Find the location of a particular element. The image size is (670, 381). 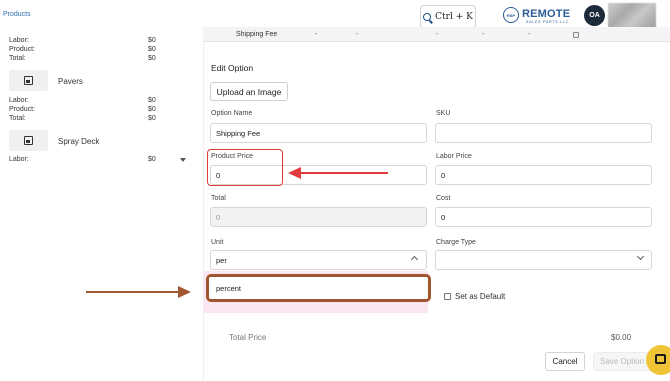

company-logo-subtitle: SALES PARTS LLC is located at coordinates (547, 22).